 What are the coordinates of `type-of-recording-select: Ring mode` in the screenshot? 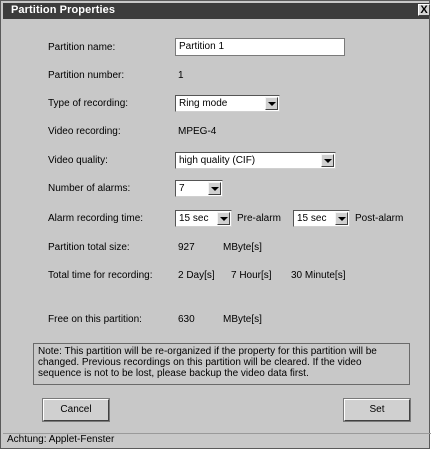 It's located at (227, 103).